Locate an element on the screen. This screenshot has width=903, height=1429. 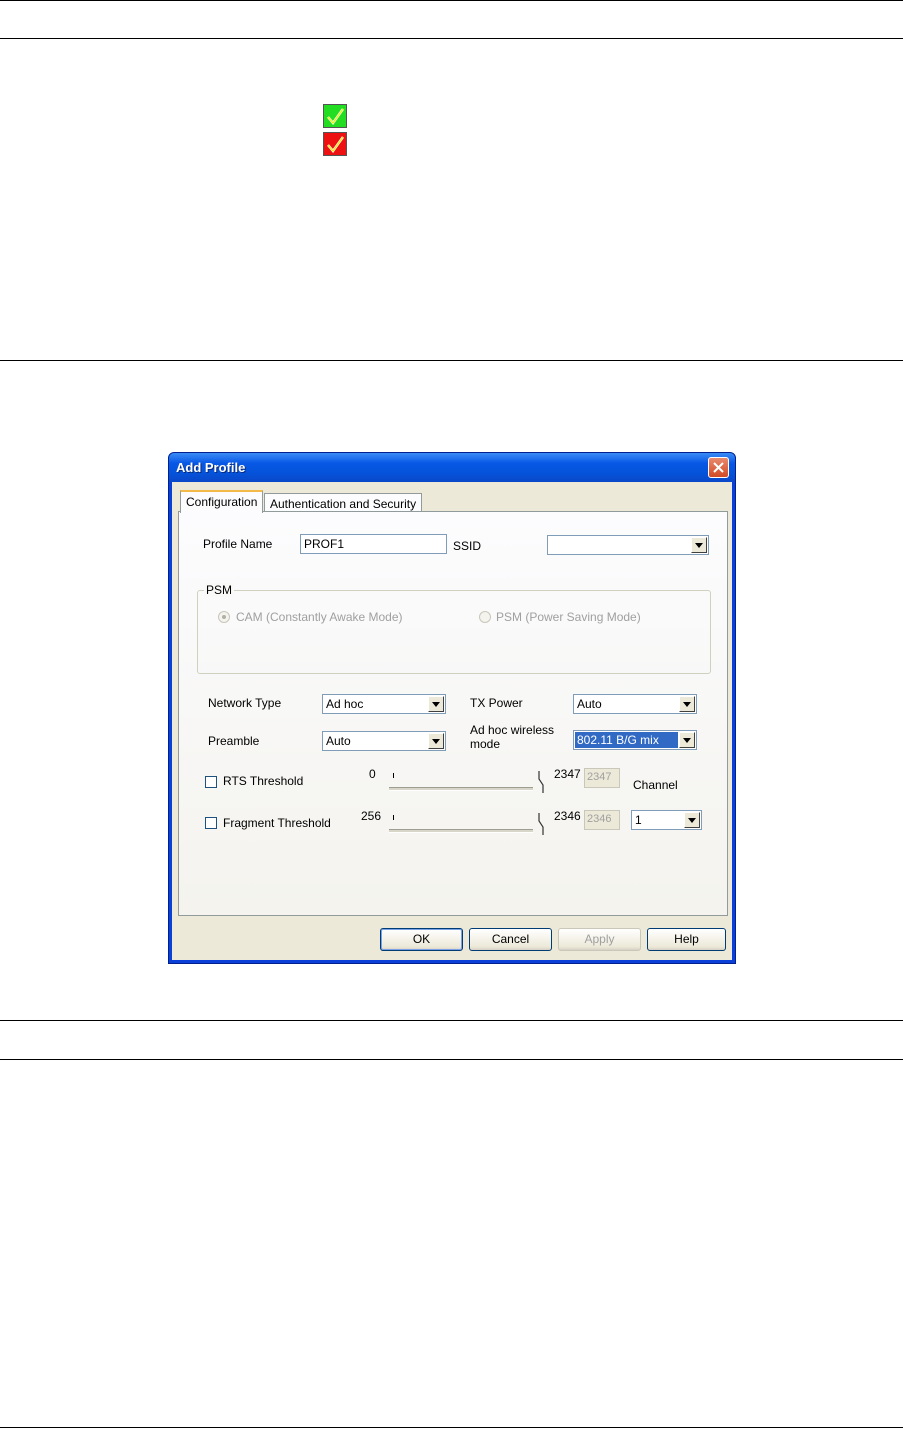
close-icon is located at coordinates (718, 467).